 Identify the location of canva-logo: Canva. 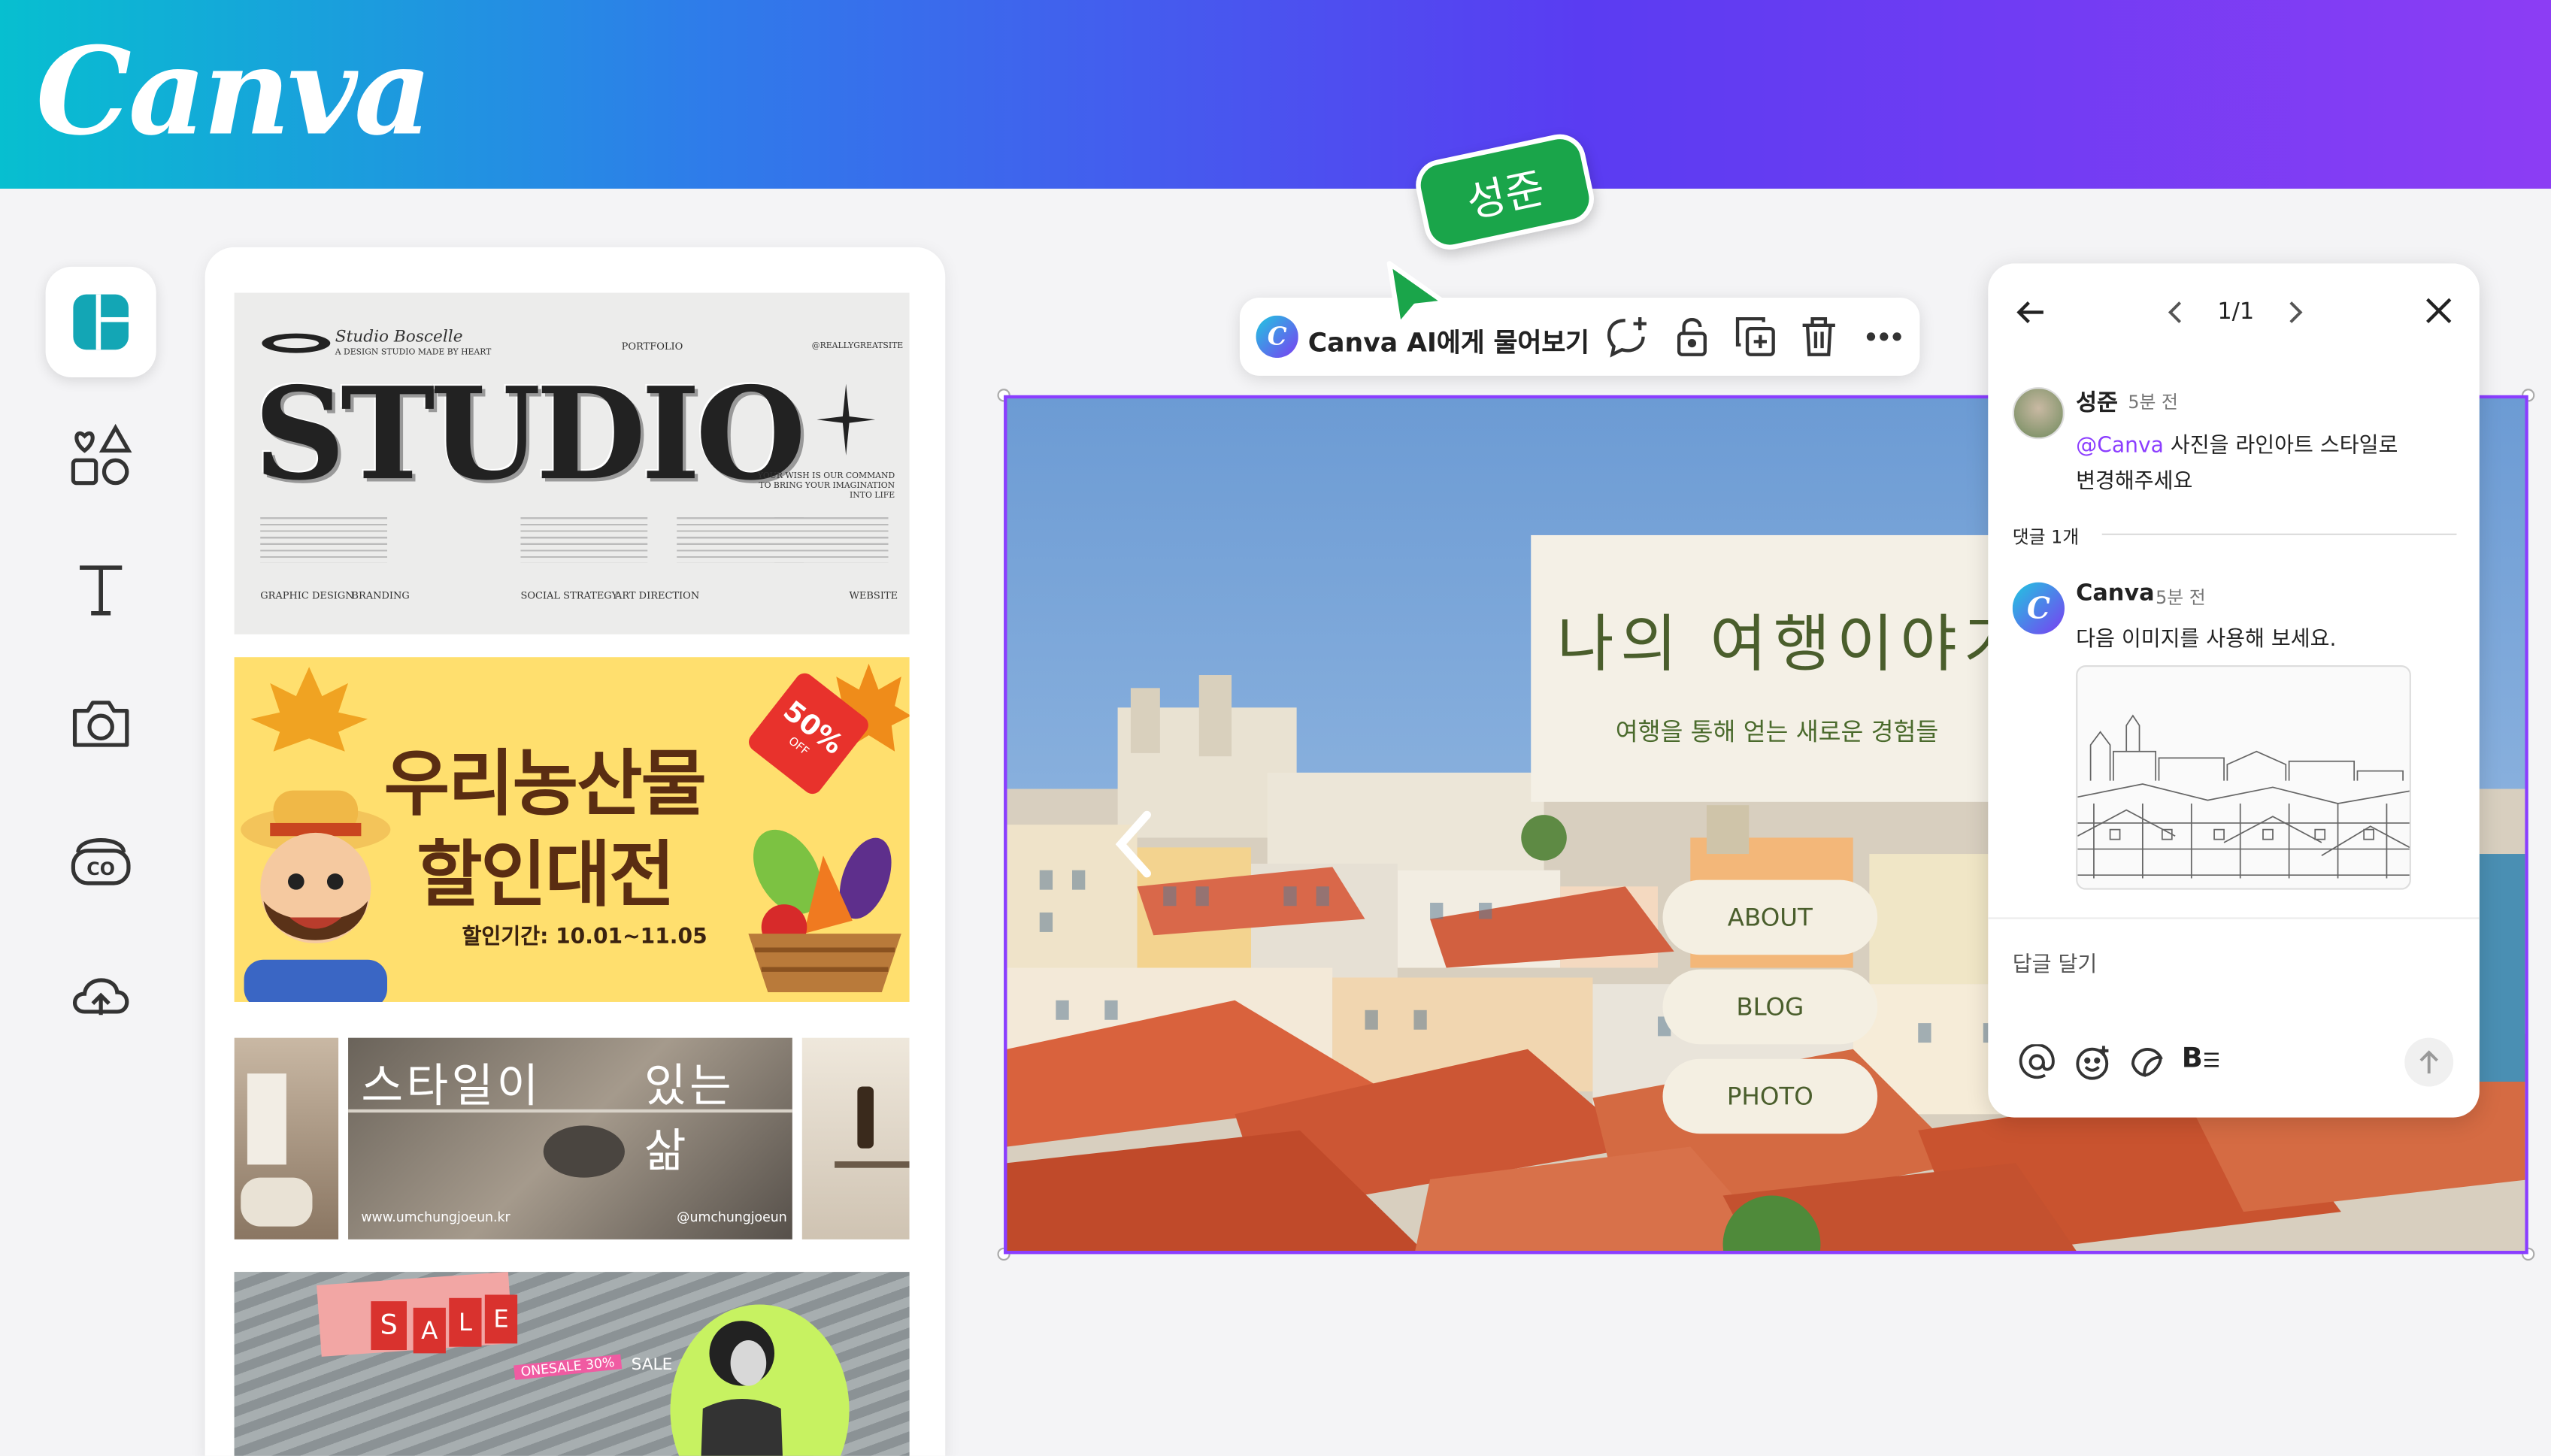
(234, 93).